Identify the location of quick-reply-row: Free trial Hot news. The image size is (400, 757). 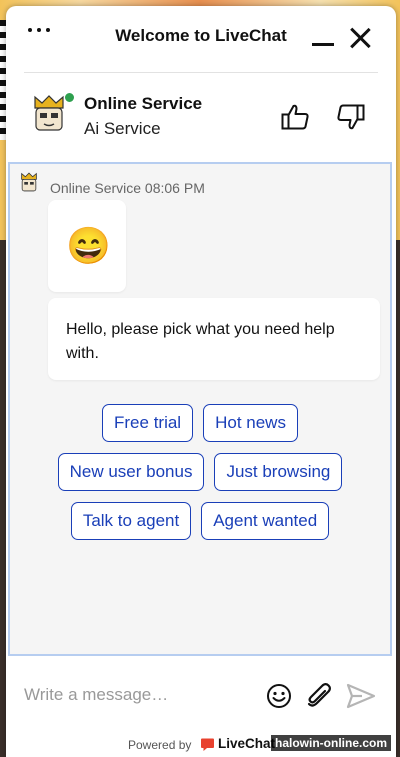
(200, 423).